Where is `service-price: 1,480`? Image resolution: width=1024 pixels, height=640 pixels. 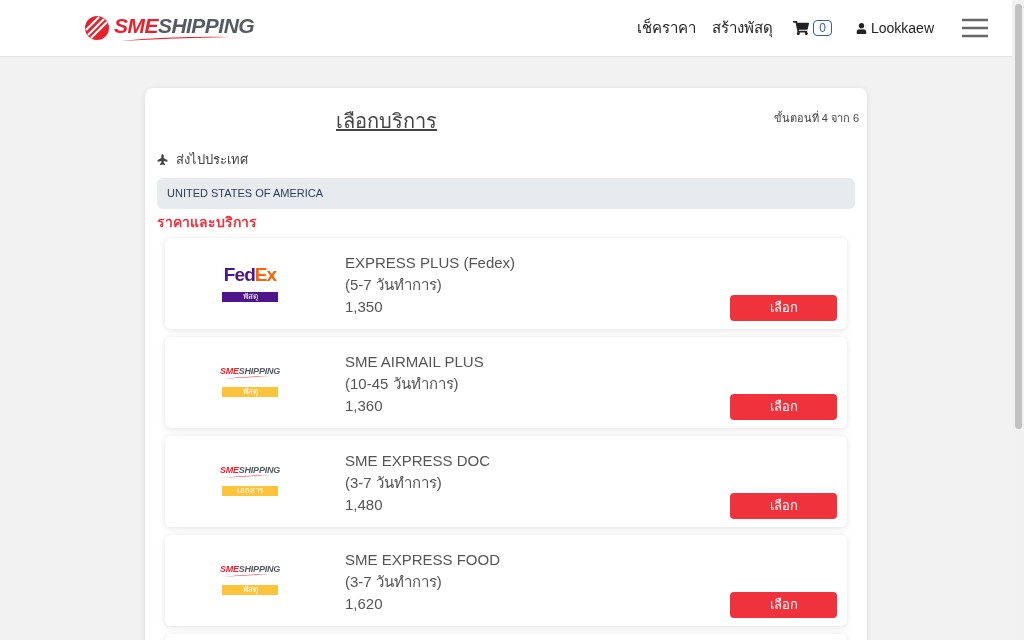
service-price: 1,480 is located at coordinates (364, 505).